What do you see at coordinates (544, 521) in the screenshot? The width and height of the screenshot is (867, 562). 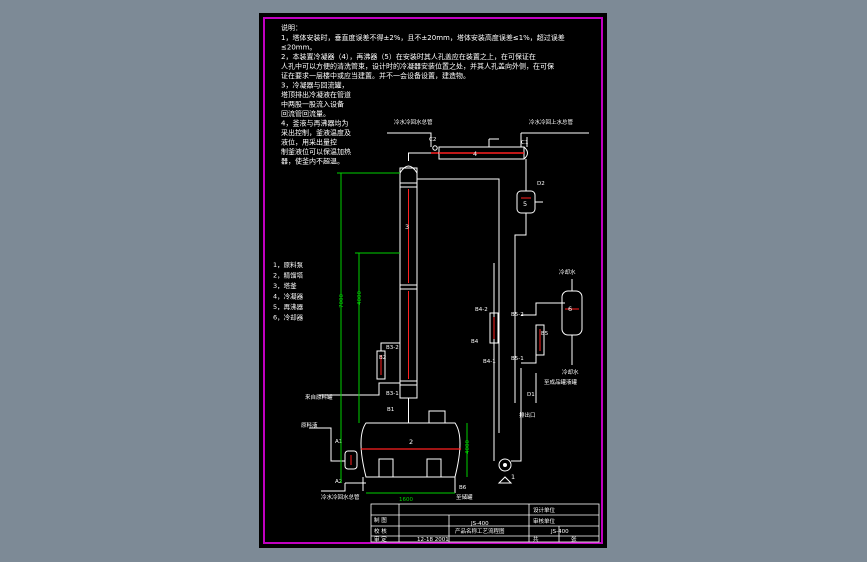 I see `tb-company2: 审核单位` at bounding box center [544, 521].